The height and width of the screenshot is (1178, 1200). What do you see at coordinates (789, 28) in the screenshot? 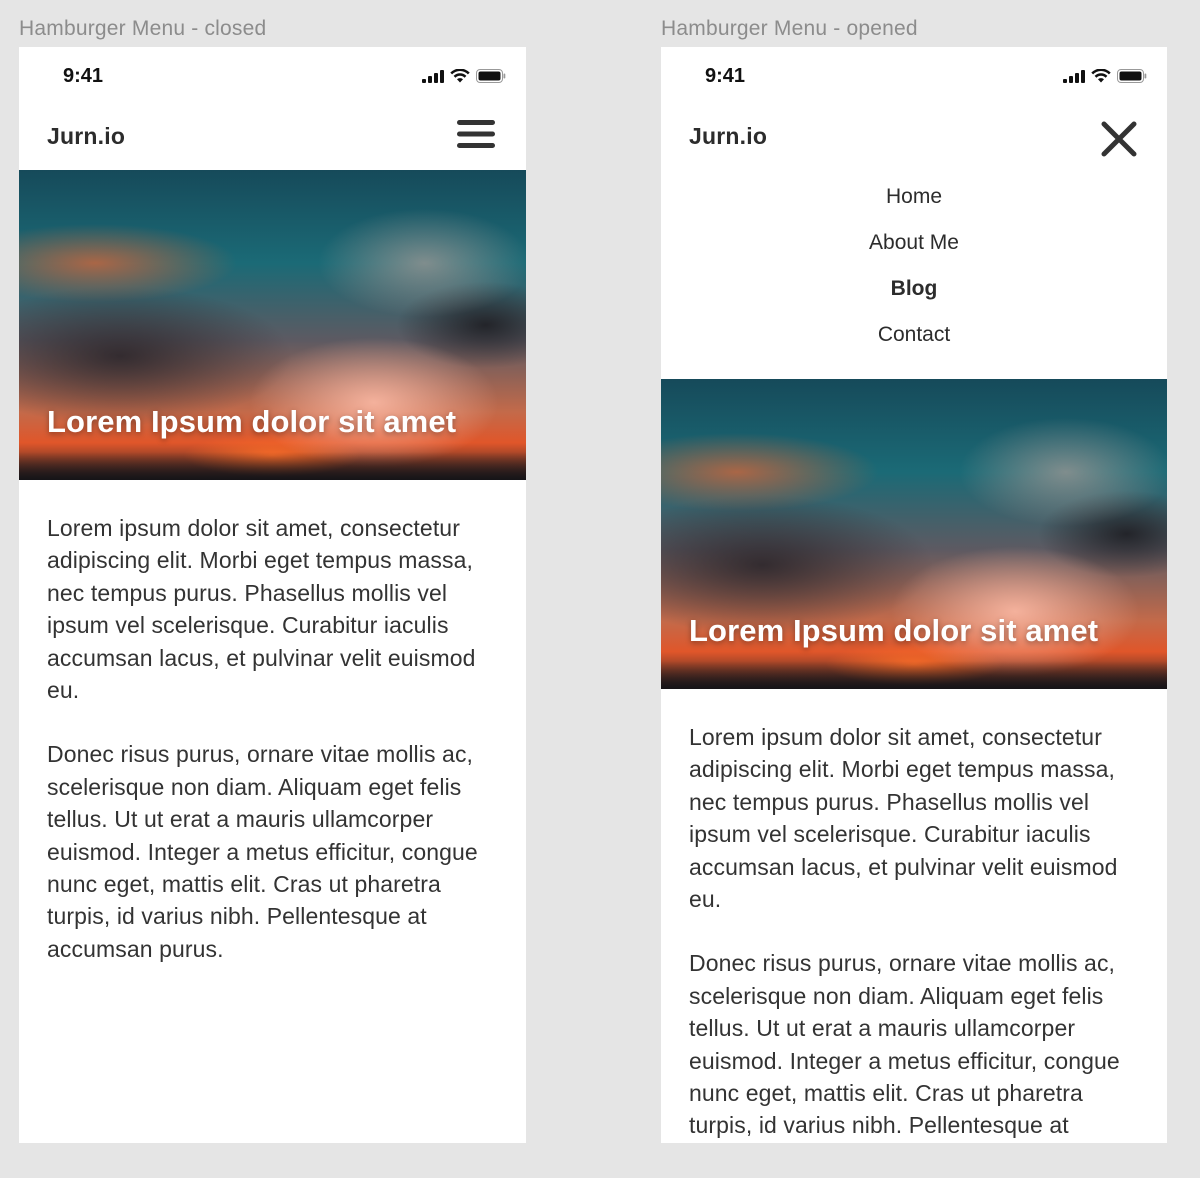
I see `frame-label-opened: Hamburger Menu - opened` at bounding box center [789, 28].